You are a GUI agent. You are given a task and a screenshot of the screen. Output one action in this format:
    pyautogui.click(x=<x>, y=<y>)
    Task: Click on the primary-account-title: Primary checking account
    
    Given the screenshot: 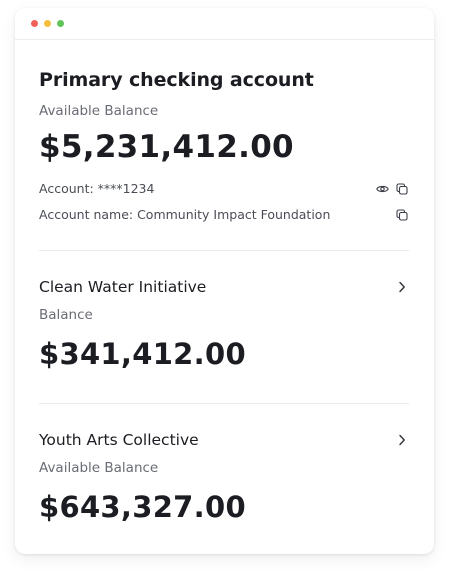 What is the action you would take?
    pyautogui.click(x=176, y=80)
    